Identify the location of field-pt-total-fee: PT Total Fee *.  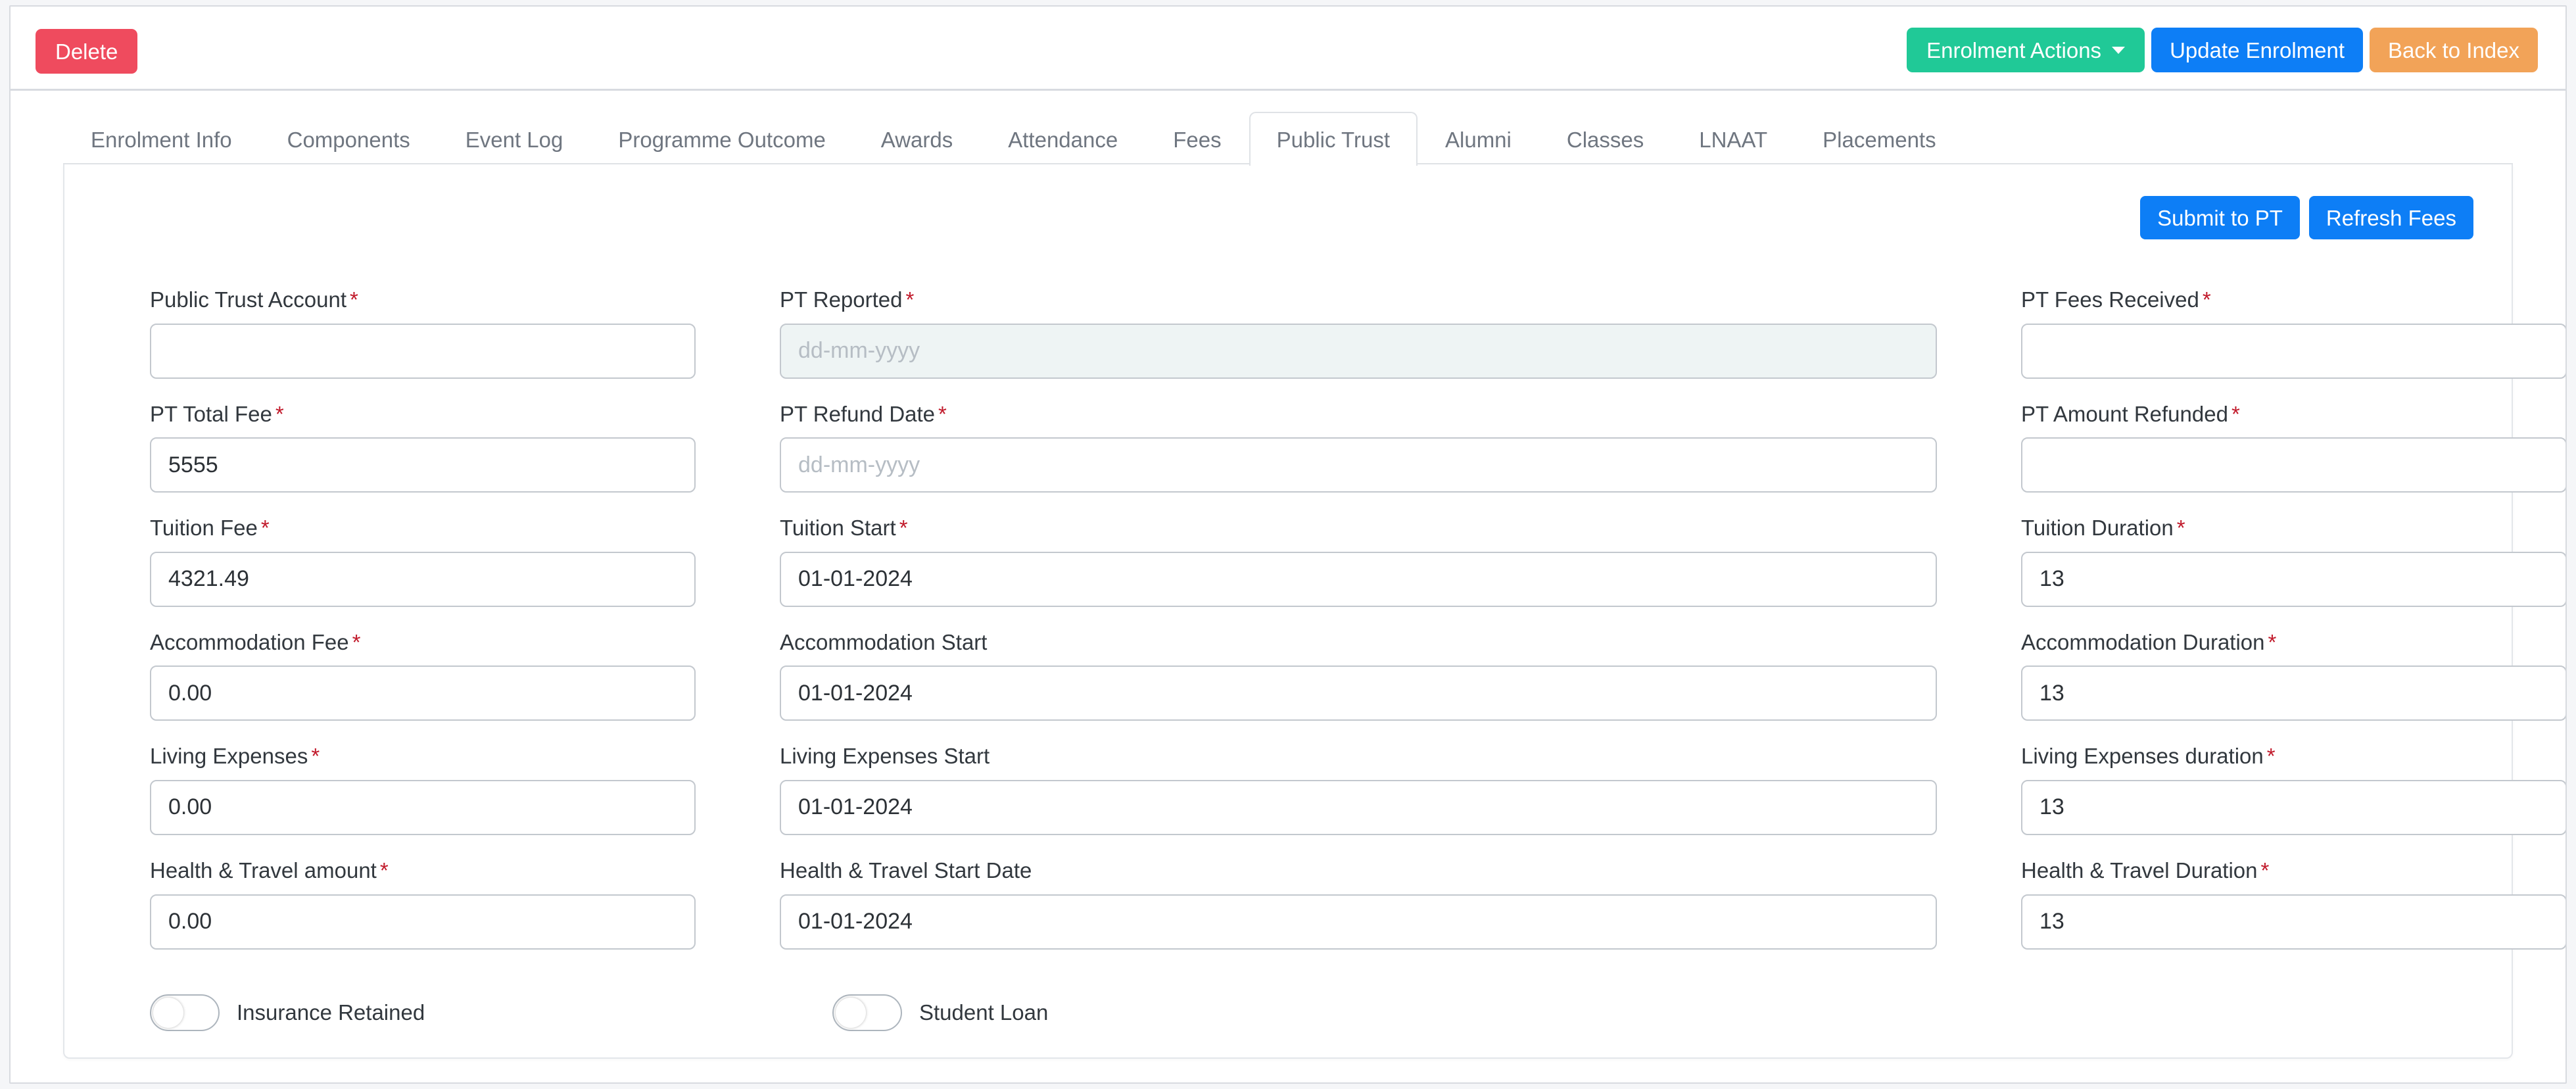
(423, 447).